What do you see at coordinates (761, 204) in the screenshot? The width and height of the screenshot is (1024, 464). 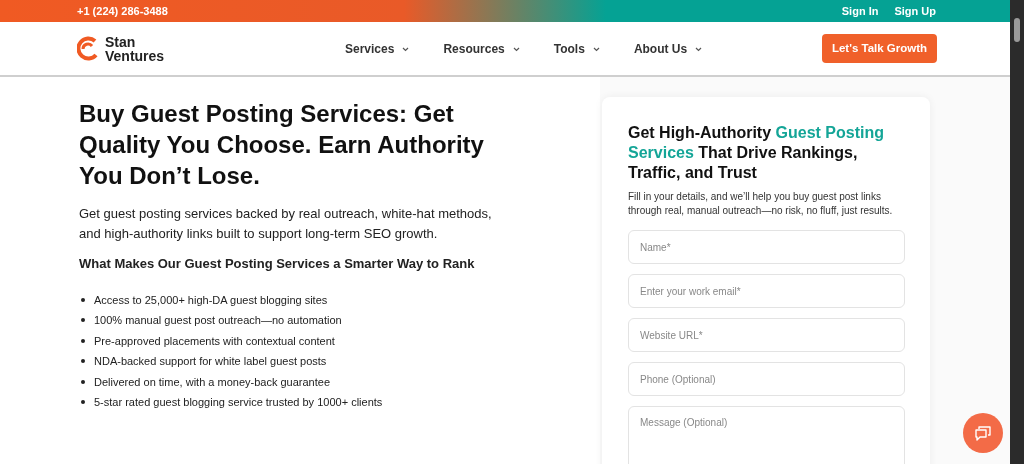 I see `form-intro: Fill in your details, and we’ll help you buy guest post links through real, manual outreach—no risk, no fluff, just results.` at bounding box center [761, 204].